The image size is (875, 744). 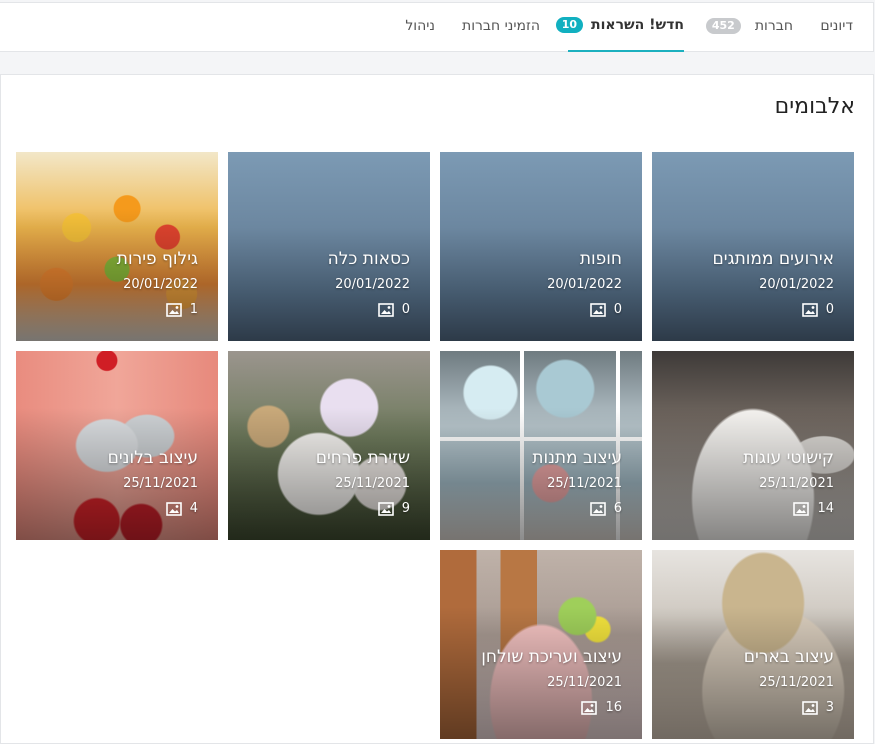 What do you see at coordinates (753, 246) in the screenshot?
I see `album-card: אירועים ממותגים 20/01/2022 0` at bounding box center [753, 246].